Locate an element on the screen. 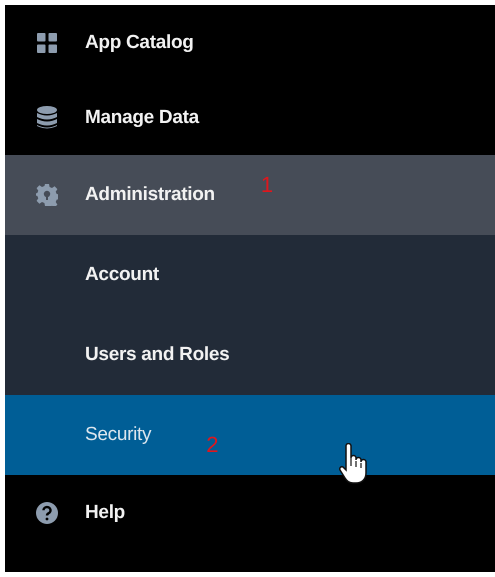 The image size is (495, 577). menu-item: Manage Data is located at coordinates (250, 117).